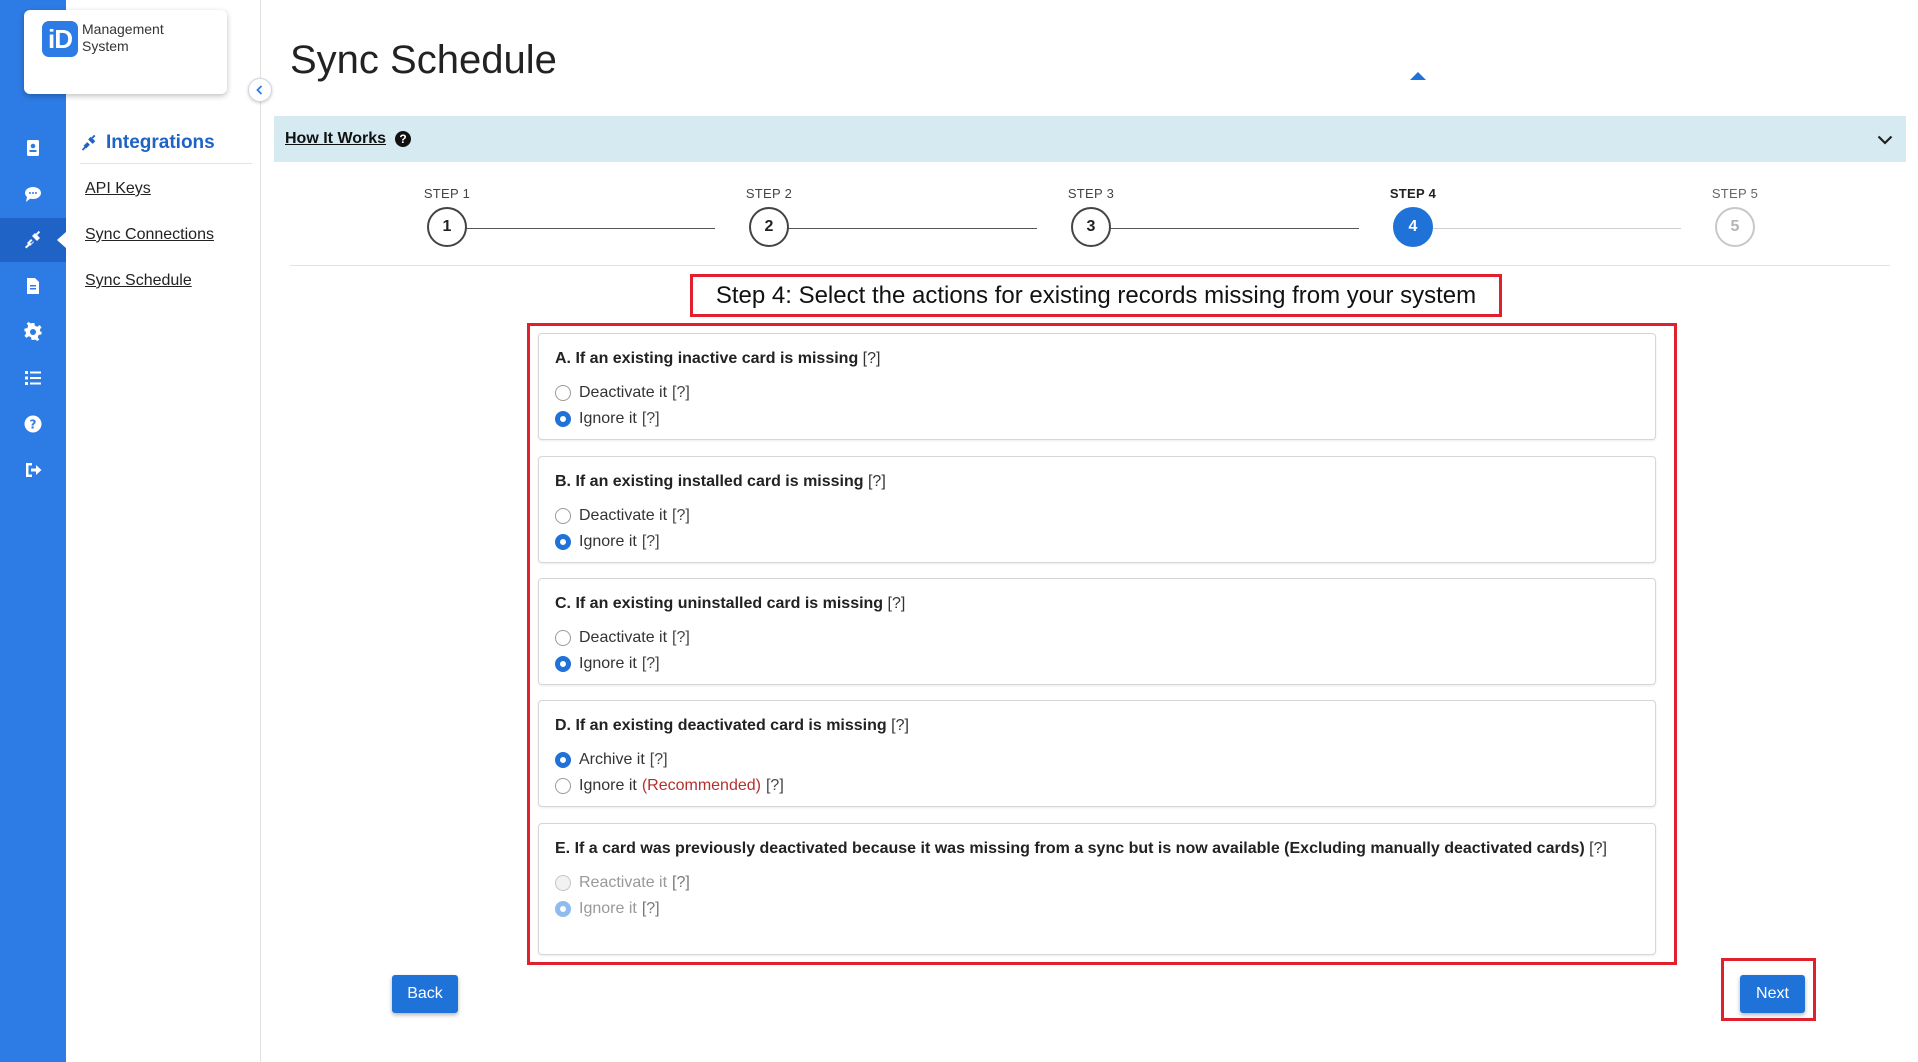 The width and height of the screenshot is (1918, 1062). Describe the element at coordinates (138, 281) in the screenshot. I see `nav-link-sync-schedule: Sync Schedule` at that location.